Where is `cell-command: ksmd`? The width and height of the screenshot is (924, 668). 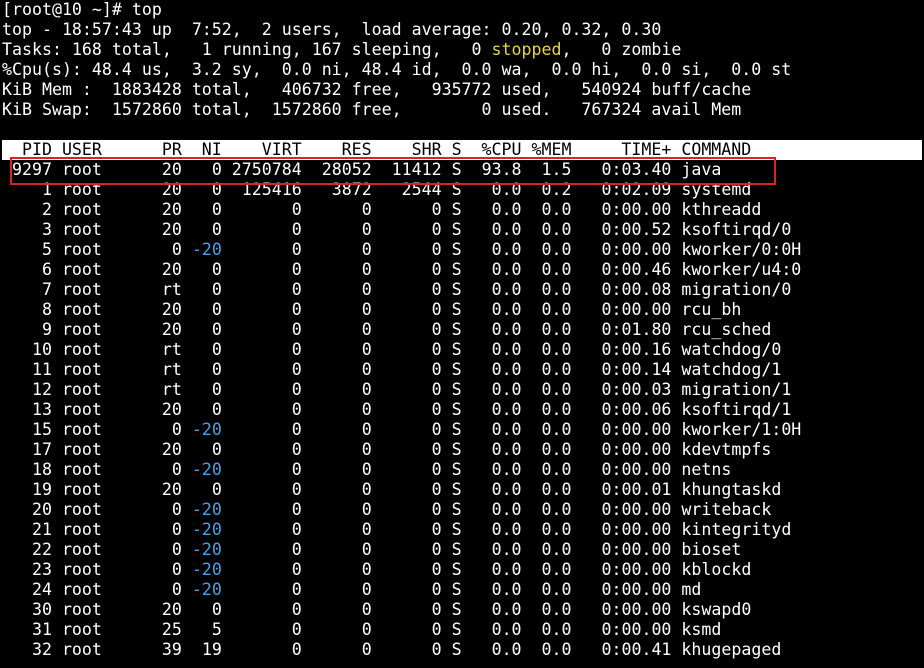 cell-command: ksmd is located at coordinates (696, 629).